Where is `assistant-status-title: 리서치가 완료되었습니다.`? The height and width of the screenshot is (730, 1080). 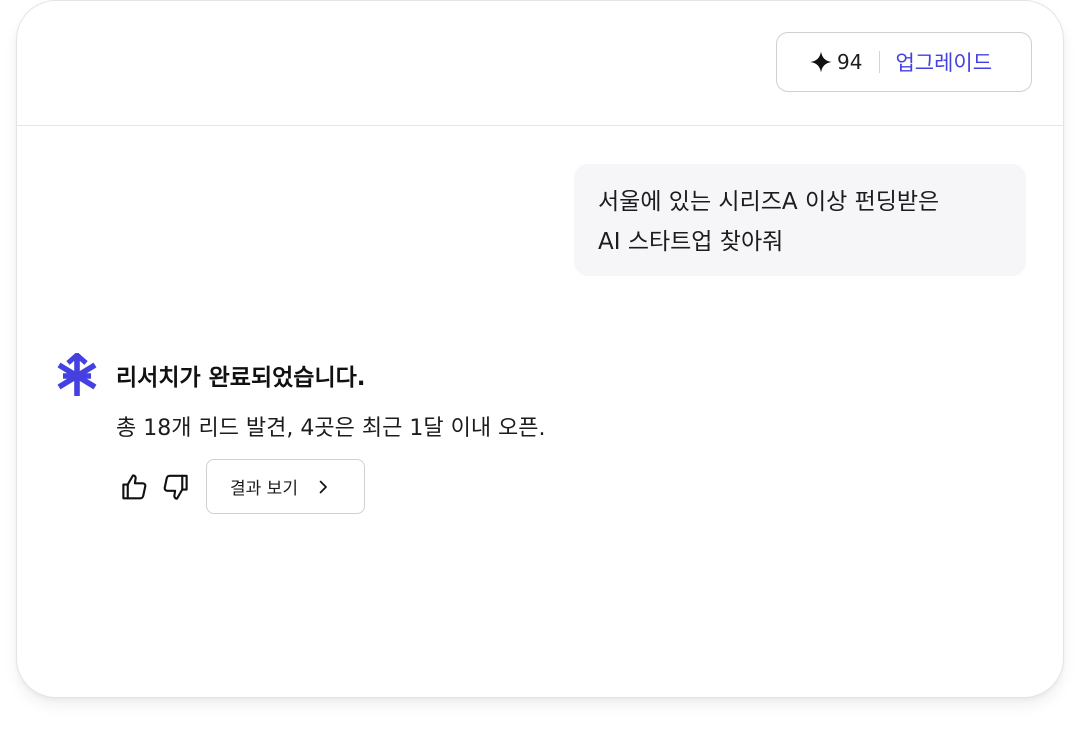
assistant-status-title: 리서치가 완료되었습니다. is located at coordinates (241, 378).